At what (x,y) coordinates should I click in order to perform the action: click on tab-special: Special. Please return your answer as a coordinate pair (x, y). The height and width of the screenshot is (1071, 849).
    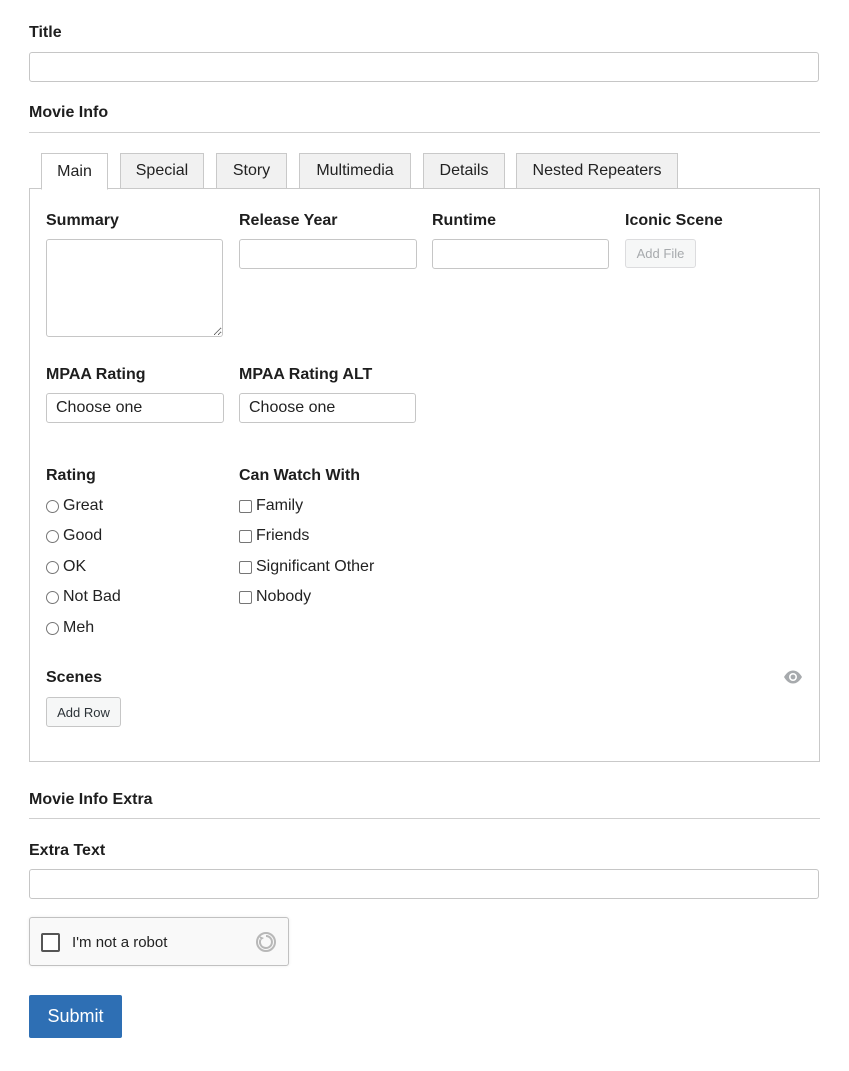
    Looking at the image, I should click on (162, 171).